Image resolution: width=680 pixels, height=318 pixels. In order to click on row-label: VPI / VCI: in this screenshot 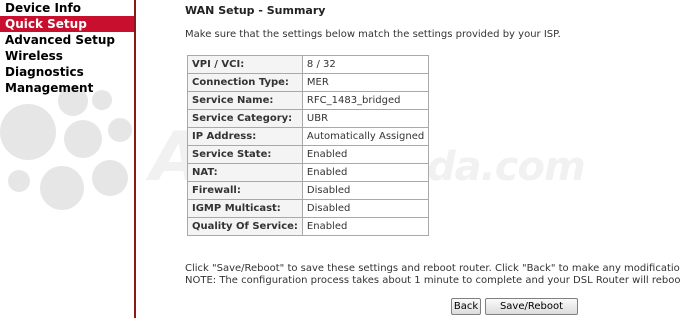, I will do `click(245, 64)`.